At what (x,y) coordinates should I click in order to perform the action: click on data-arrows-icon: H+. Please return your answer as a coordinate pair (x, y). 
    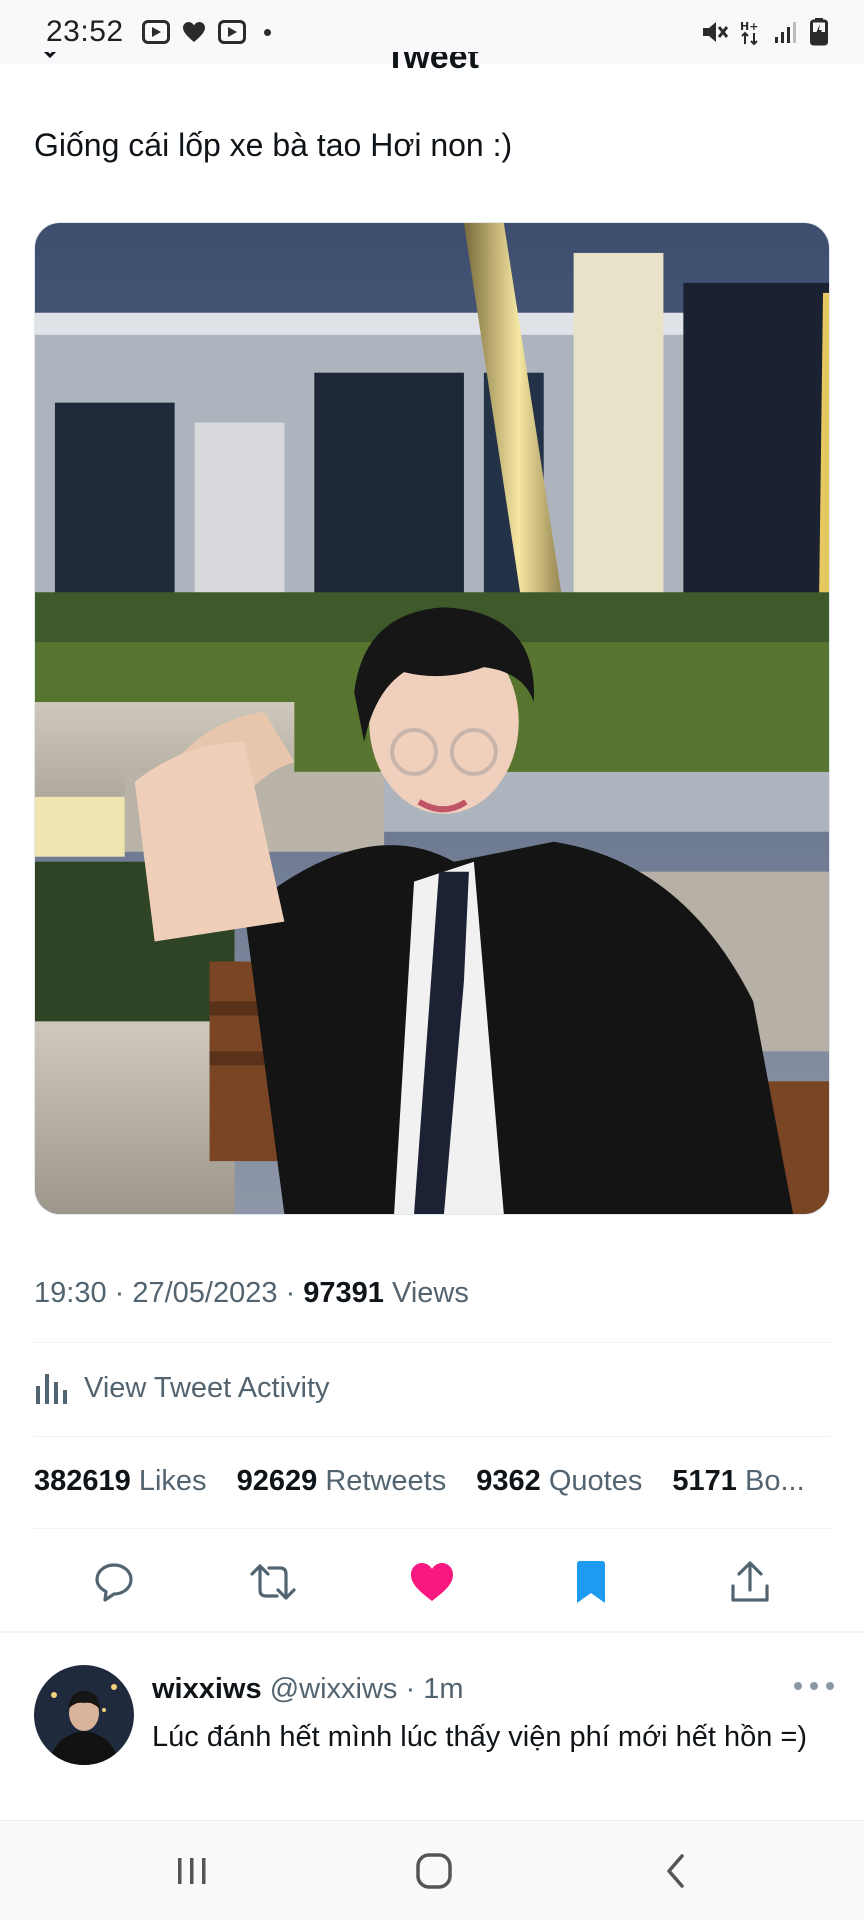
    Looking at the image, I should click on (749, 32).